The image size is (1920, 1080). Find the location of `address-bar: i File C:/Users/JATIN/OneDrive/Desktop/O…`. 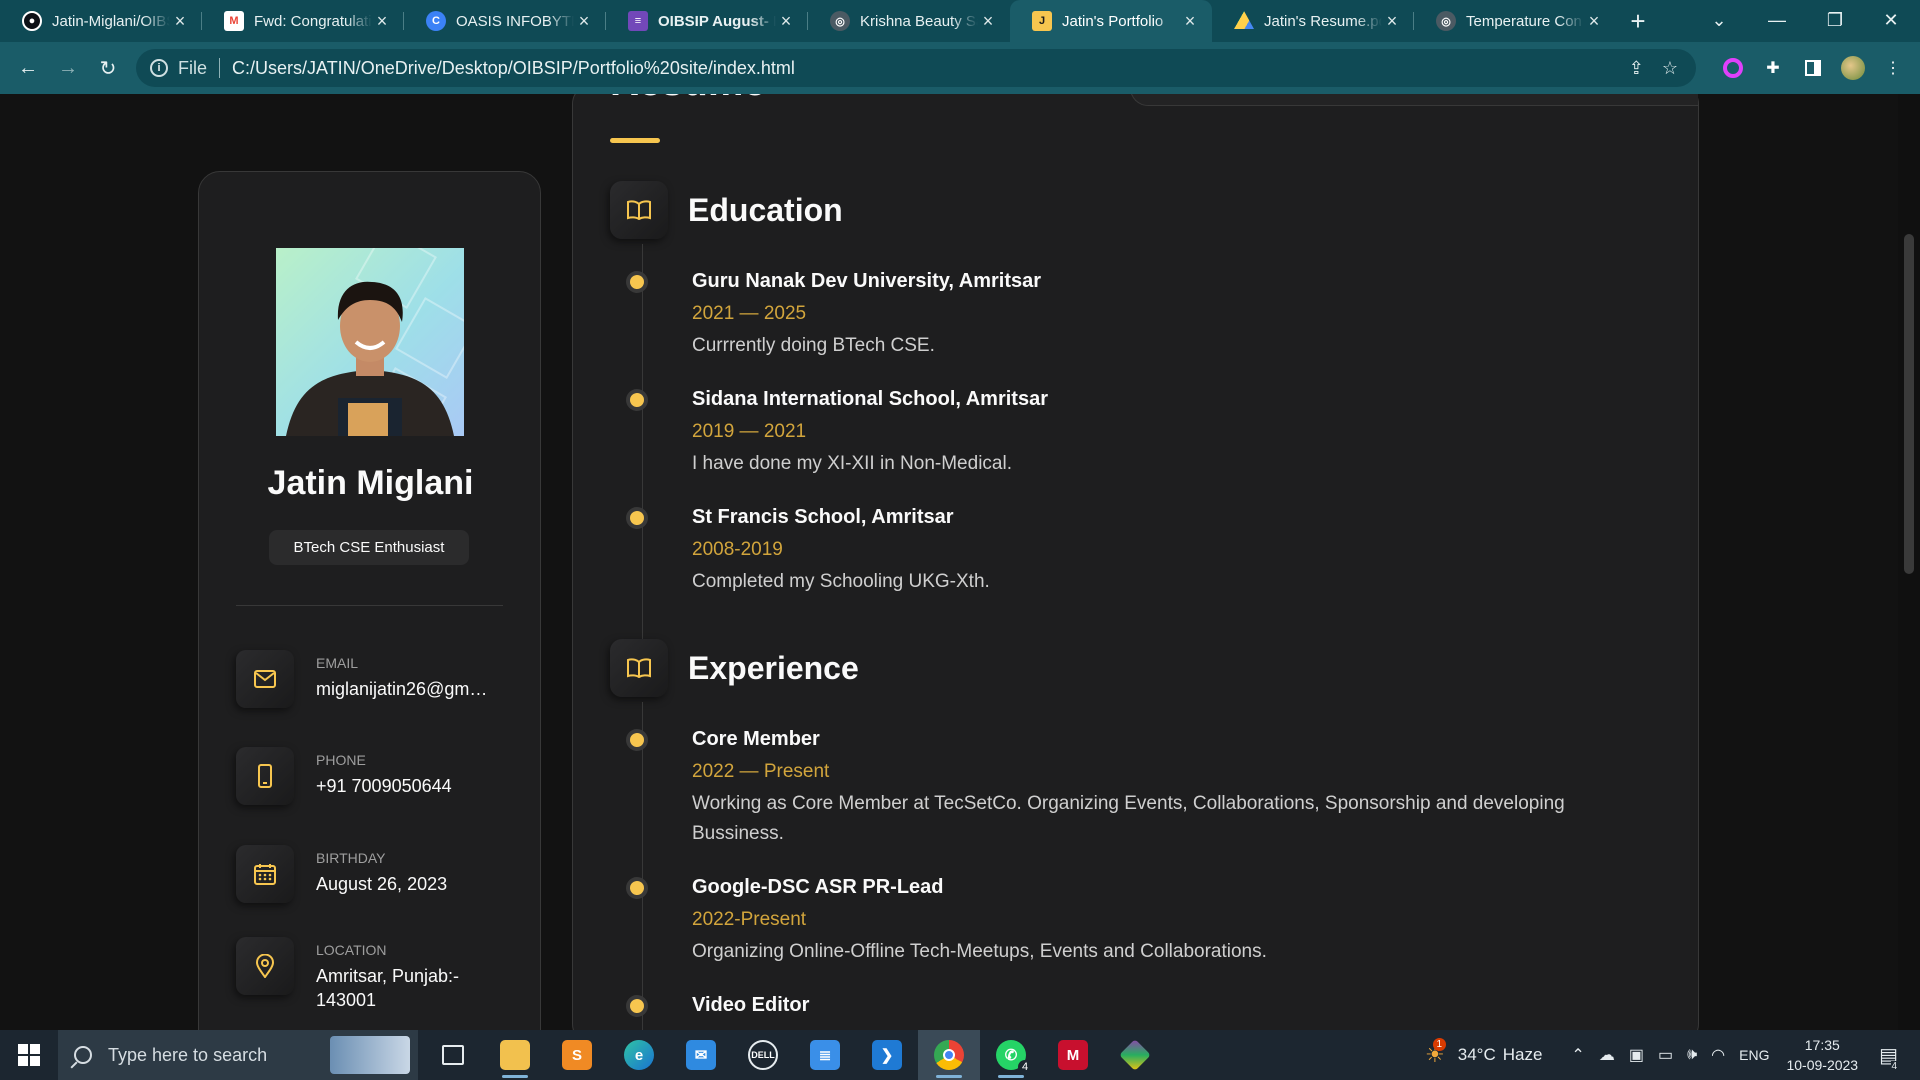

address-bar: i File C:/Users/JATIN/OneDrive/Desktop/O… is located at coordinates (916, 68).